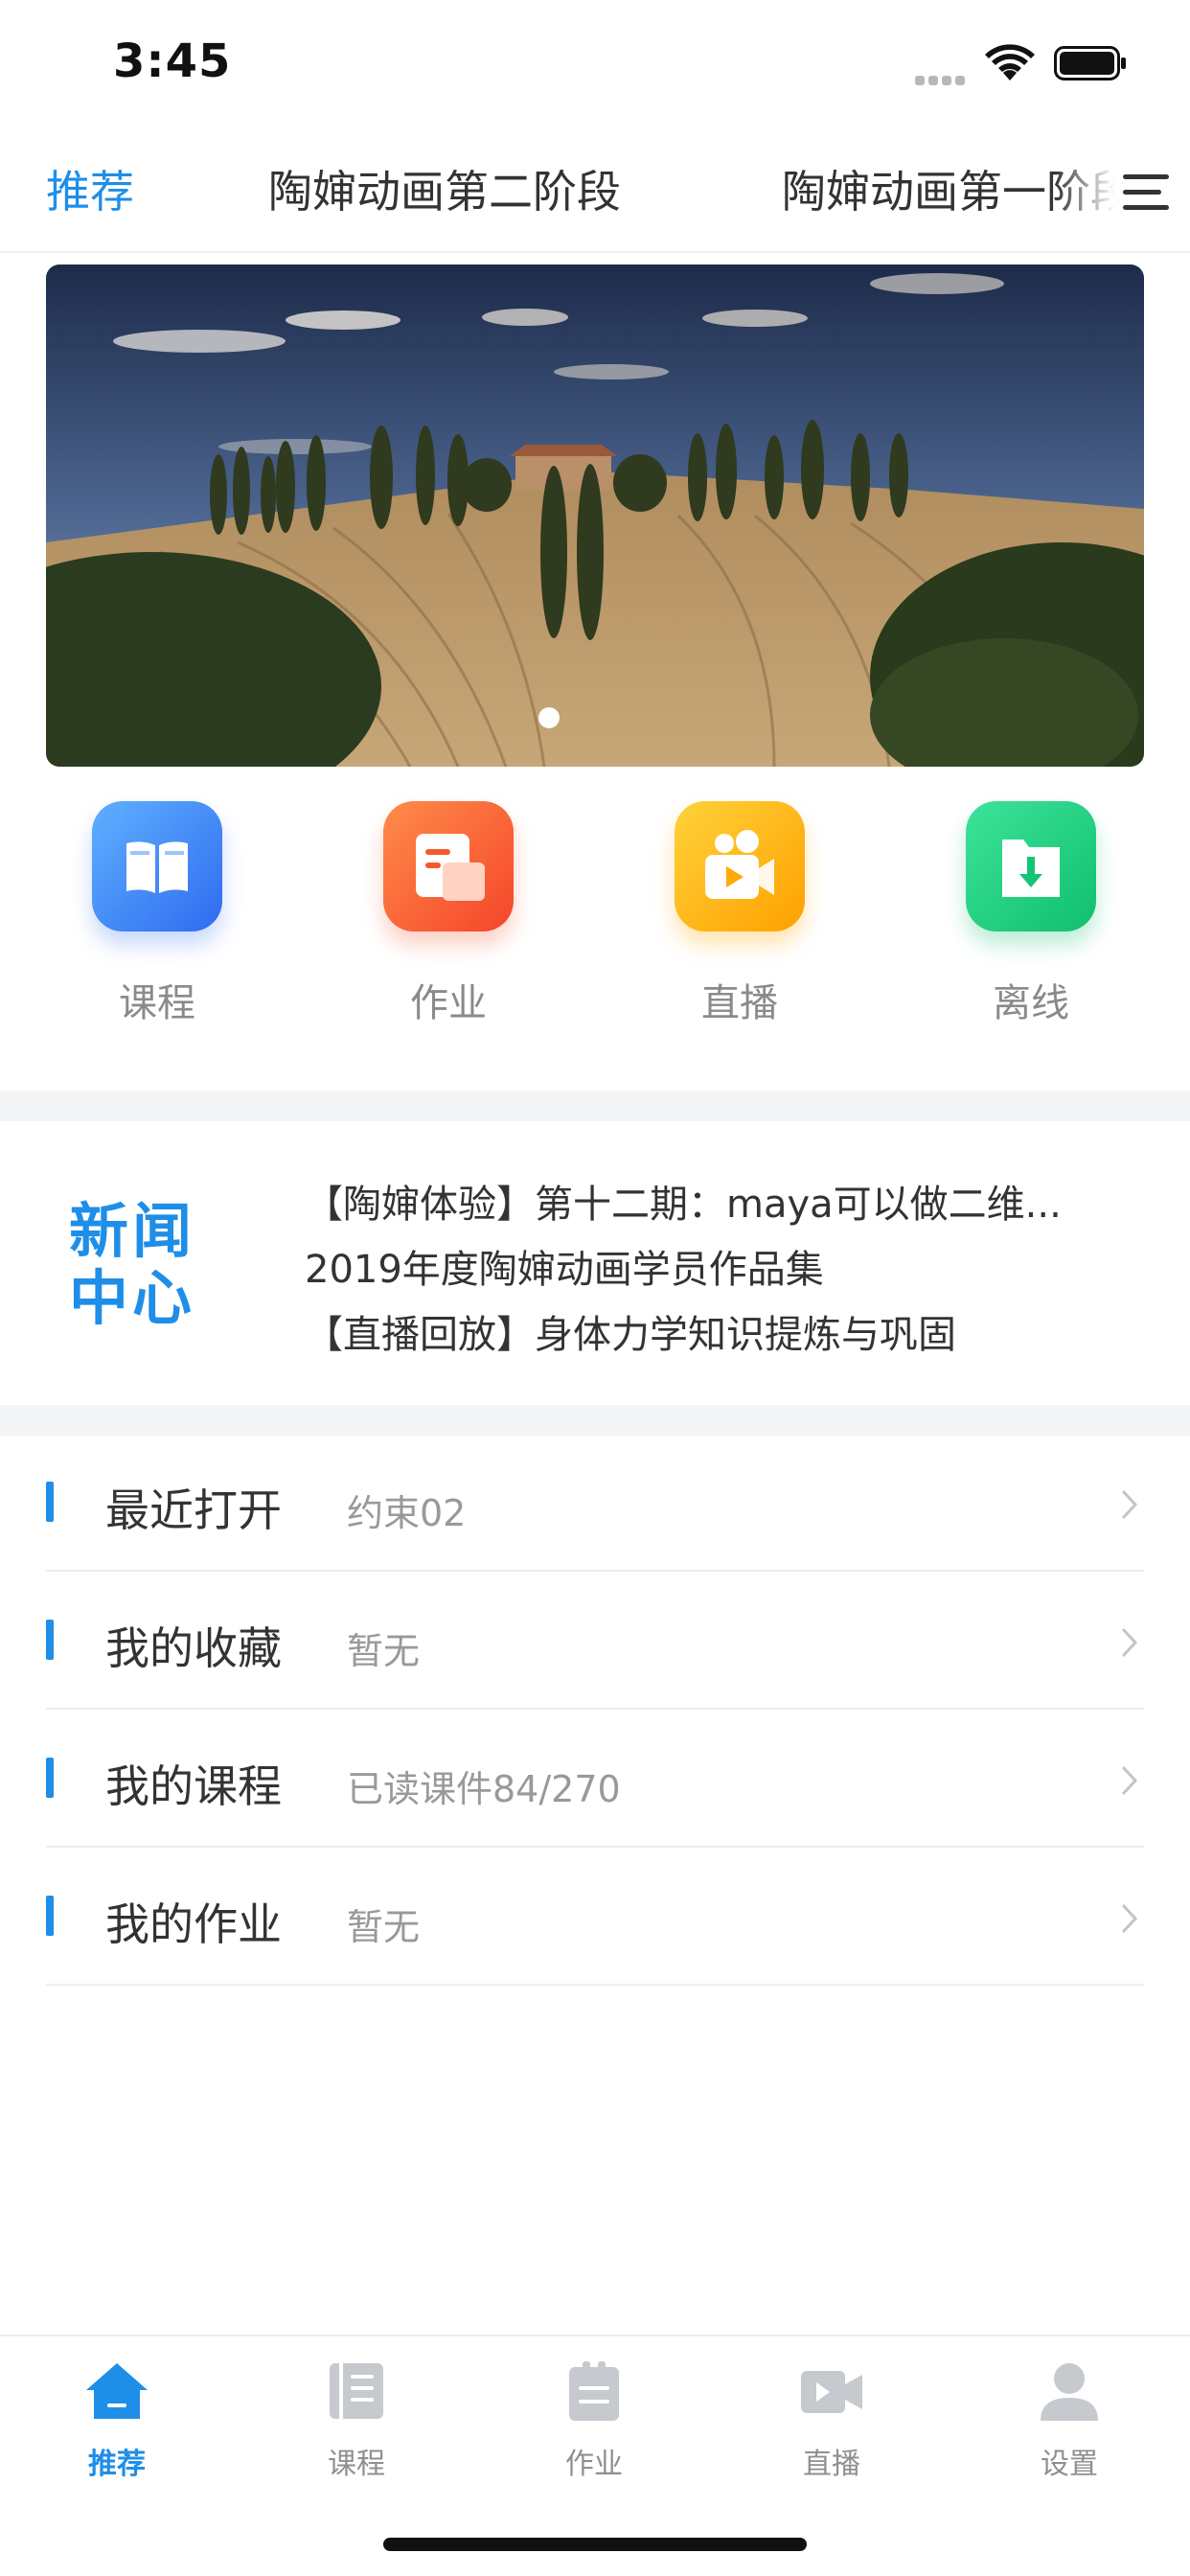 Image resolution: width=1190 pixels, height=2576 pixels. I want to click on bottom-tab-label: 课程, so click(357, 2464).